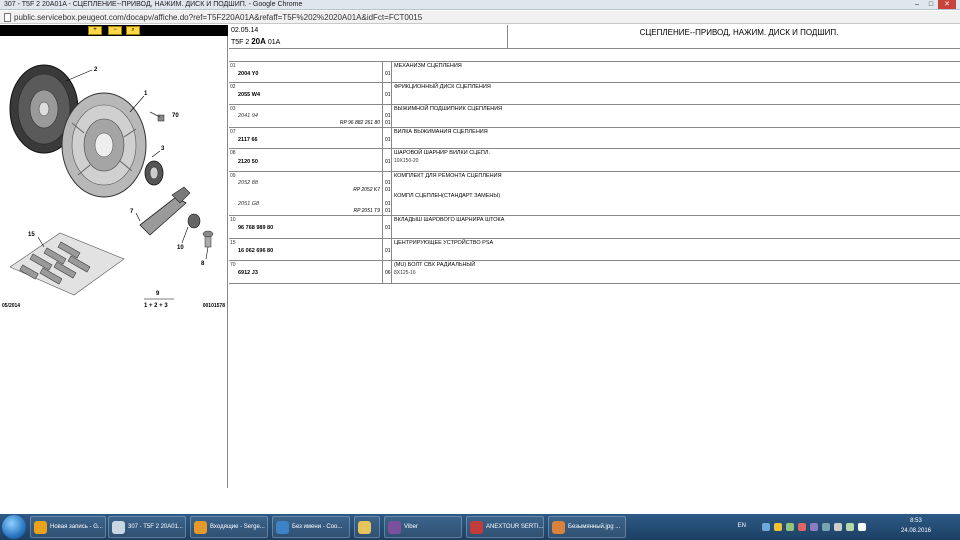 The image size is (960, 540). What do you see at coordinates (814, 527) in the screenshot?
I see `viber-tray-icon` at bounding box center [814, 527].